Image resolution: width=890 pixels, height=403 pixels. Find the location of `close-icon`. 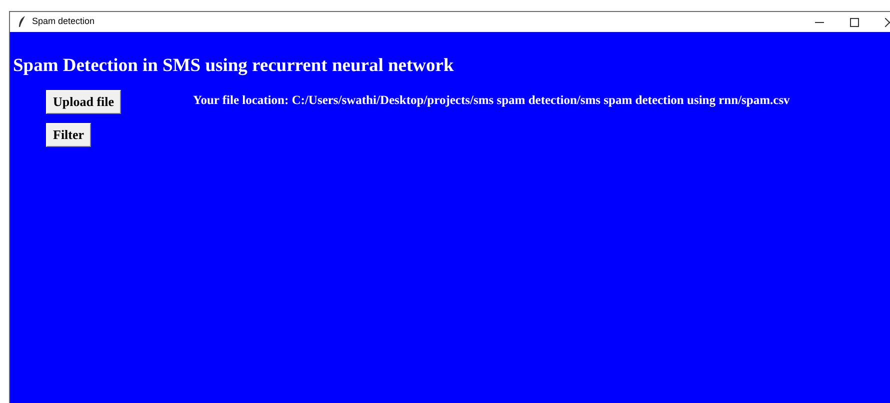

close-icon is located at coordinates (887, 22).